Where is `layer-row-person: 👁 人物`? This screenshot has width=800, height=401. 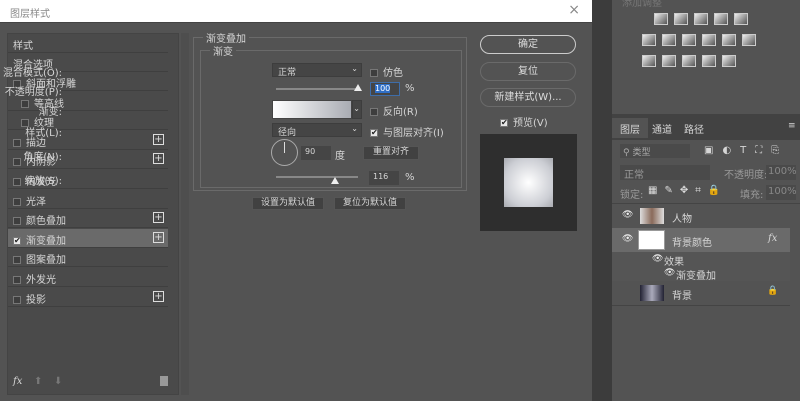
layer-row-person: 👁 人物 is located at coordinates (701, 216).